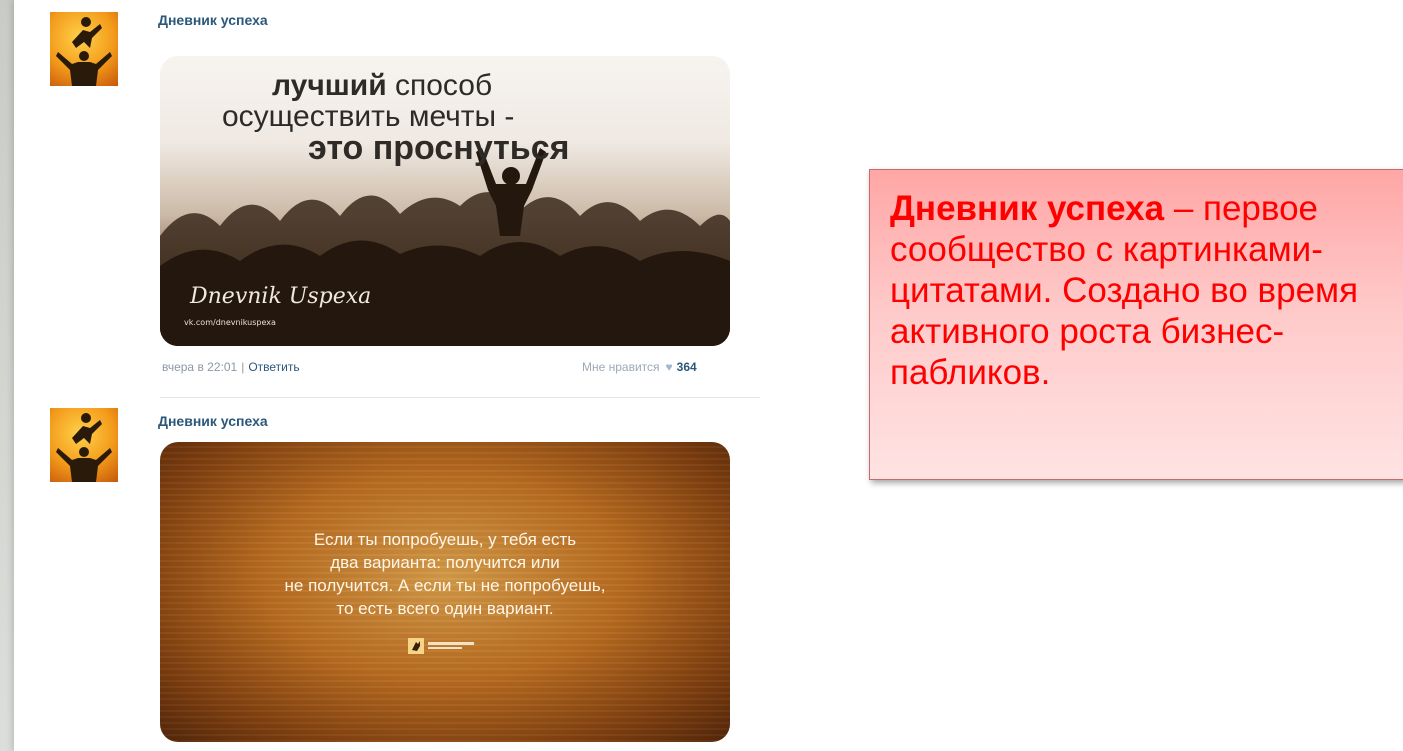 The height and width of the screenshot is (751, 1403). I want to click on callout-line: пабликов., so click(970, 372).